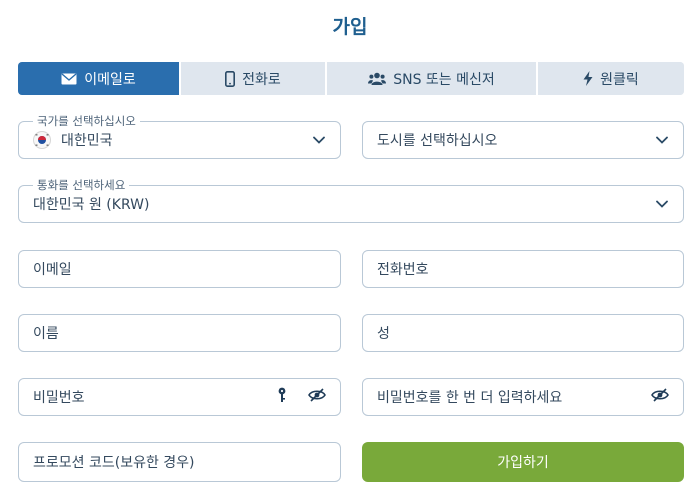 The height and width of the screenshot is (495, 700). I want to click on promo-code-field: 프로모션 코드(보유한 경우), so click(179, 462).